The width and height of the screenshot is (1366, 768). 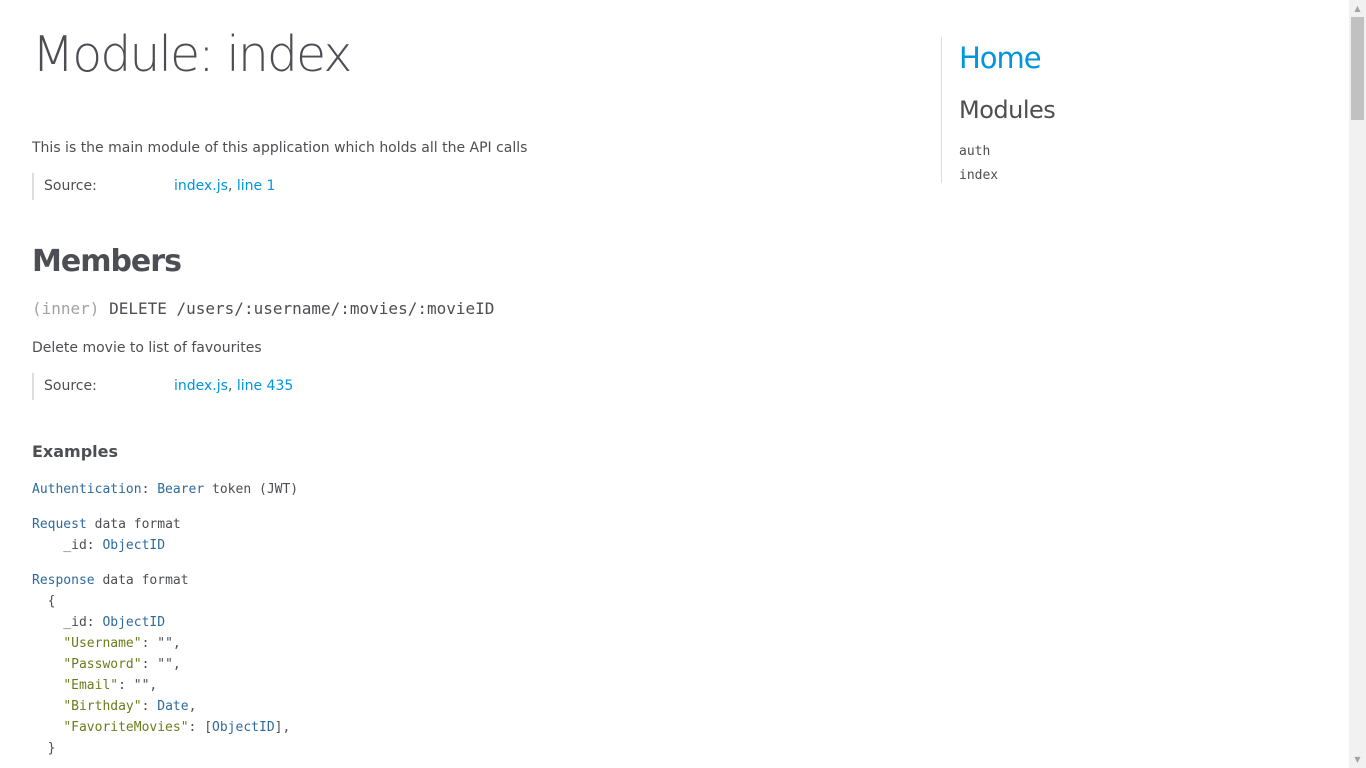 I want to click on code-line: Response data format, so click(x=110, y=580).